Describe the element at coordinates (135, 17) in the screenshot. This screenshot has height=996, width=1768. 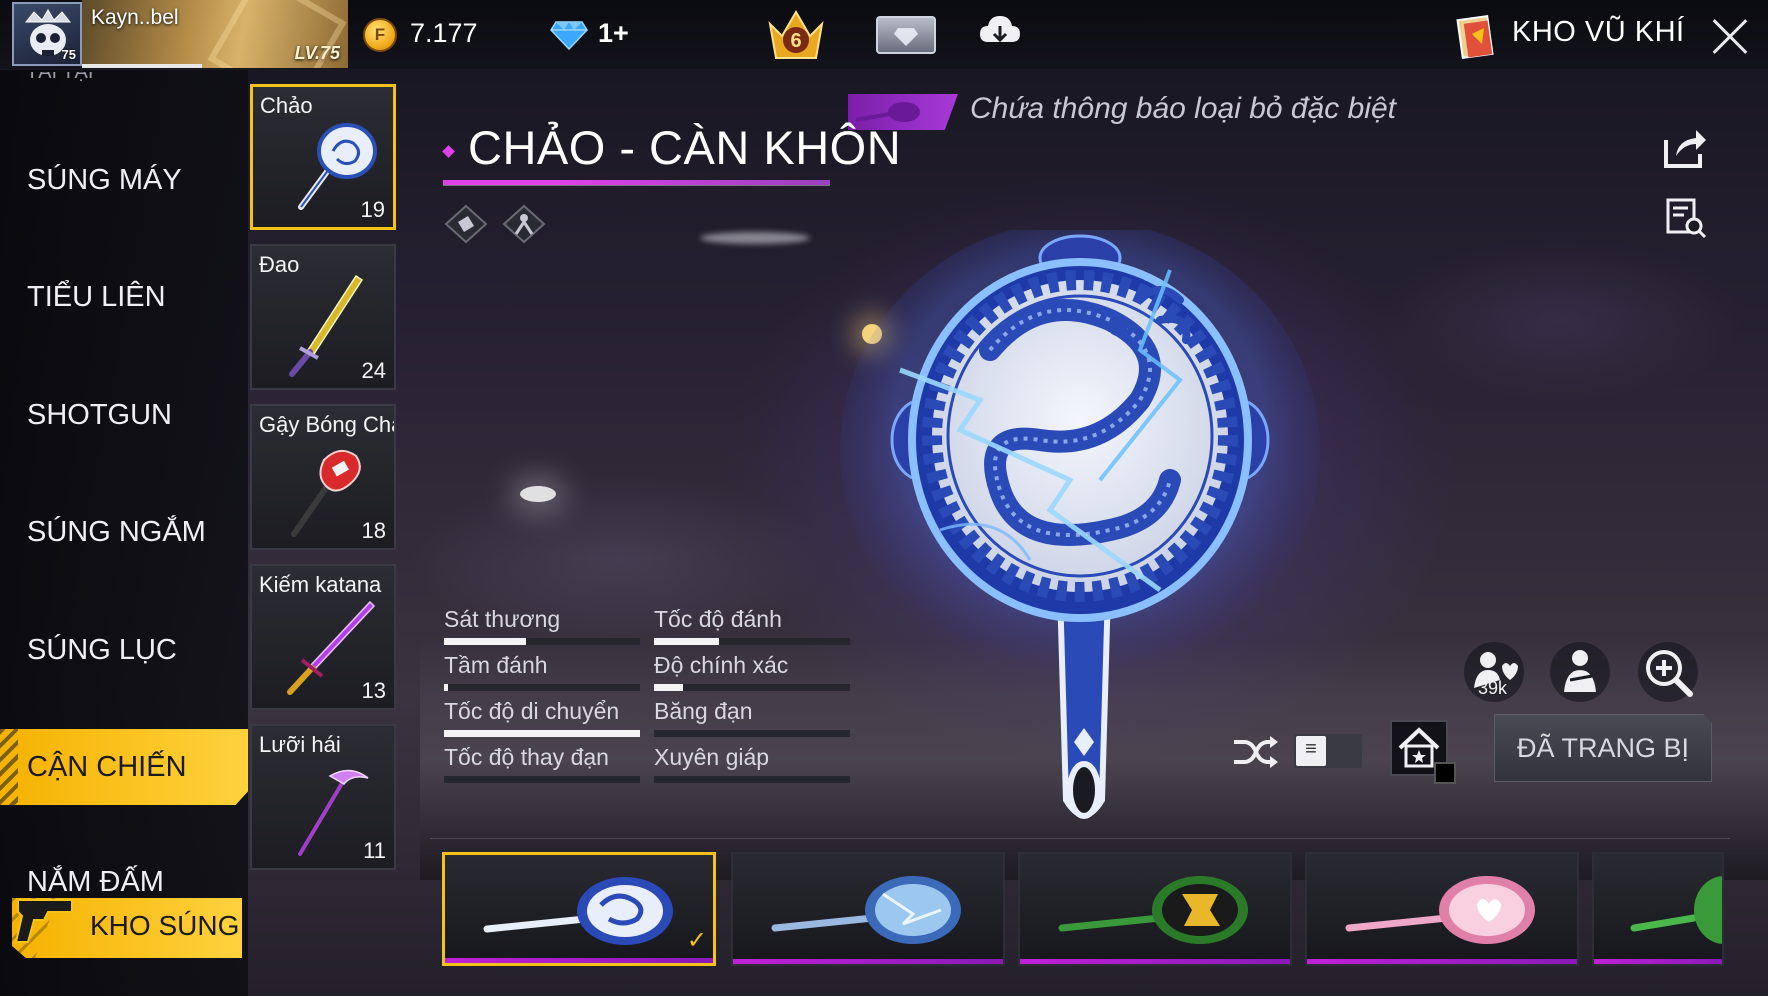
I see `player-name: Kayn..bel` at that location.